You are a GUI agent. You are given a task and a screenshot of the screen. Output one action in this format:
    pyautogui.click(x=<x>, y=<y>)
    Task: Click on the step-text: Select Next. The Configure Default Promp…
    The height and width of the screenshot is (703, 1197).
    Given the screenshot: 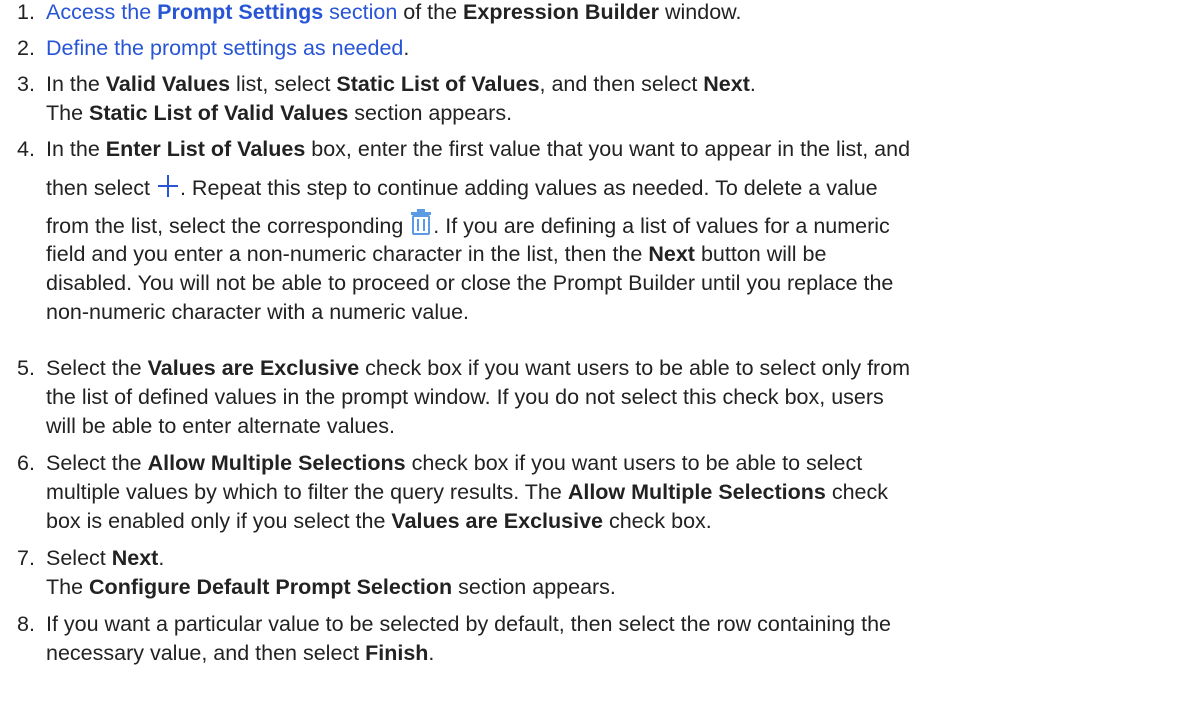 What is the action you would take?
    pyautogui.click(x=331, y=572)
    